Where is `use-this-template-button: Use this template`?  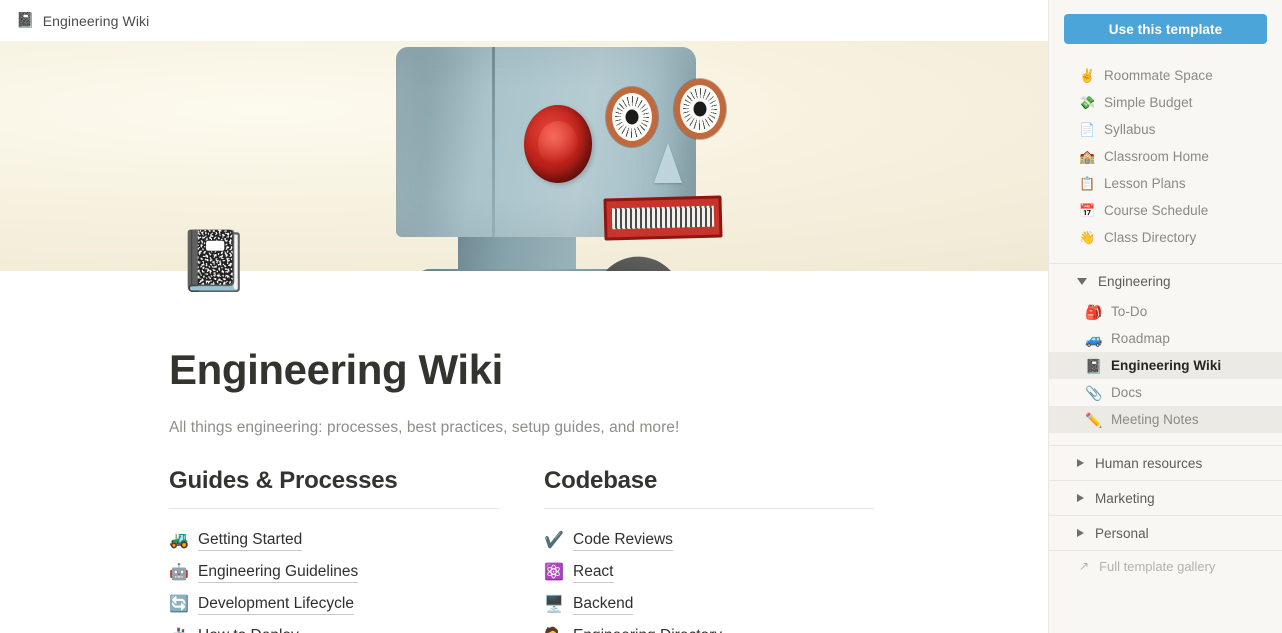 use-this-template-button: Use this template is located at coordinates (1165, 29).